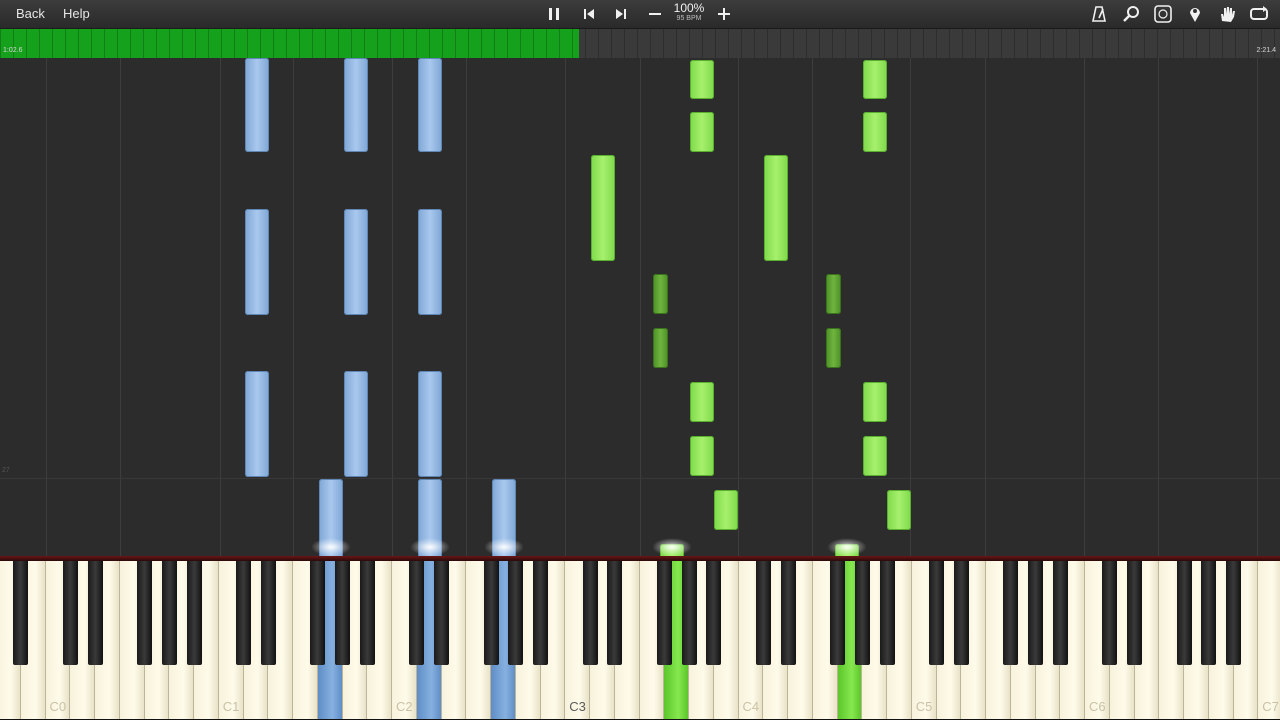 The width and height of the screenshot is (1280, 720). What do you see at coordinates (621, 14) in the screenshot?
I see `skip-forward-icon` at bounding box center [621, 14].